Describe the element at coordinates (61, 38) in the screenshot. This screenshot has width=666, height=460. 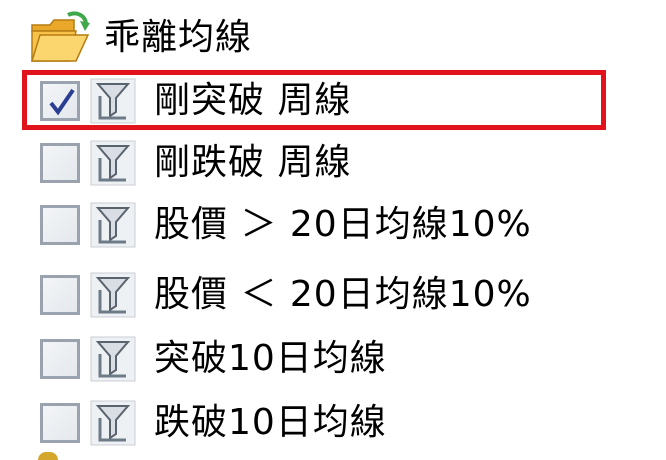
I see `folder-open-icon` at that location.